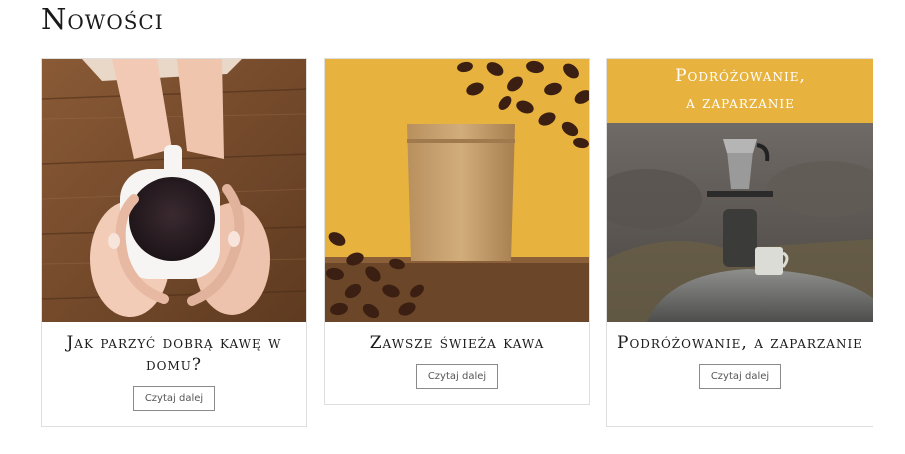 The image size is (905, 454). I want to click on image-overlay-title-line2: a zaparzanie, so click(740, 103).